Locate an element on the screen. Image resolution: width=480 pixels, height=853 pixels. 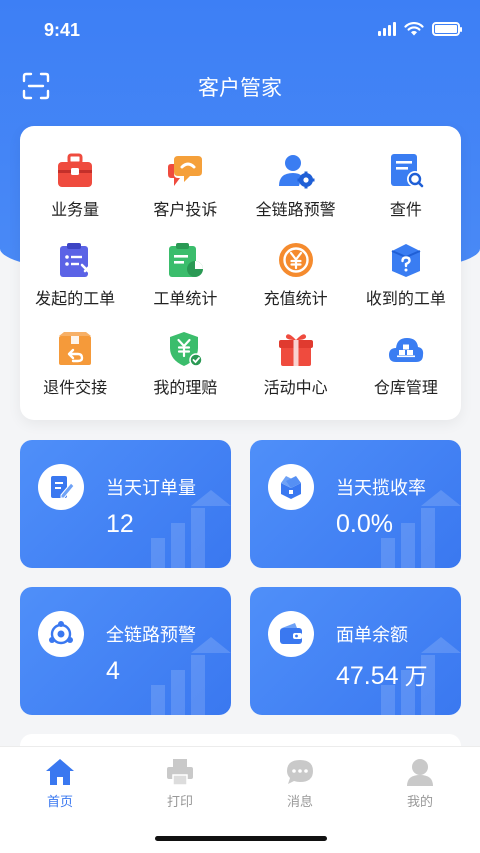
tab-label: 打印 is located at coordinates (179, 802).